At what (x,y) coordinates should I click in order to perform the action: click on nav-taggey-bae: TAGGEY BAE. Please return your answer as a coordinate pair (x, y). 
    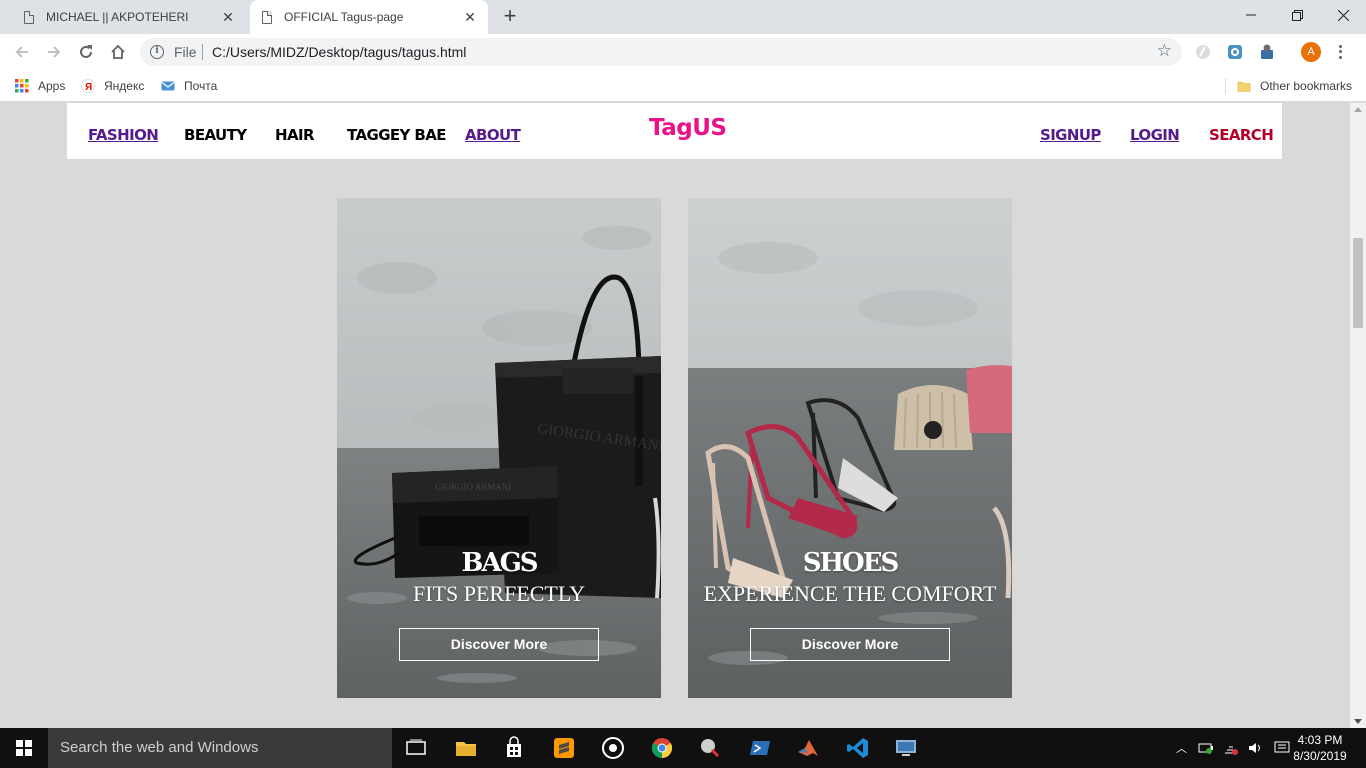
    Looking at the image, I should click on (397, 135).